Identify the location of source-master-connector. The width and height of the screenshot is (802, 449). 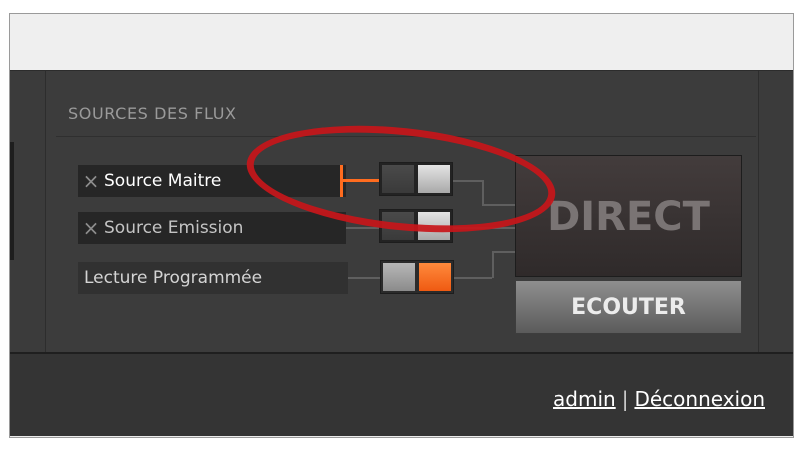
(361, 180).